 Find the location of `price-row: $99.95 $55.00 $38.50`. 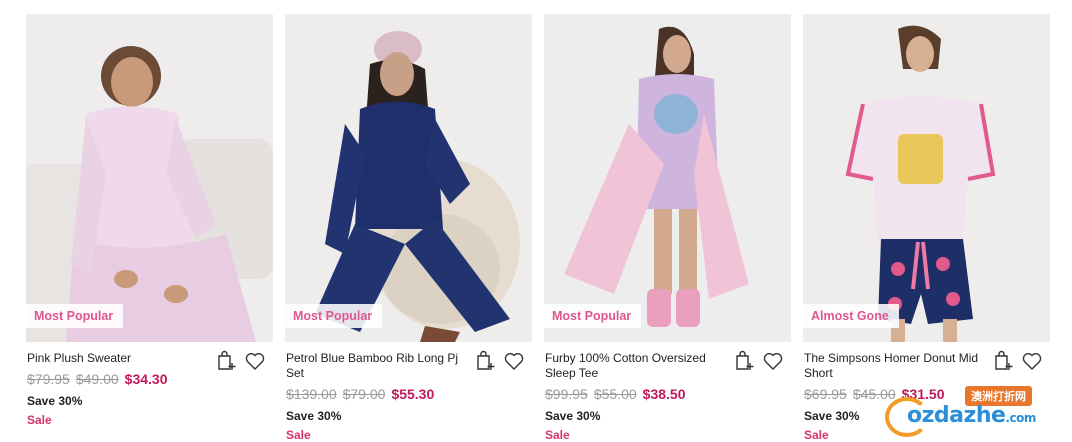

price-row: $99.95 $55.00 $38.50 is located at coordinates (615, 394).